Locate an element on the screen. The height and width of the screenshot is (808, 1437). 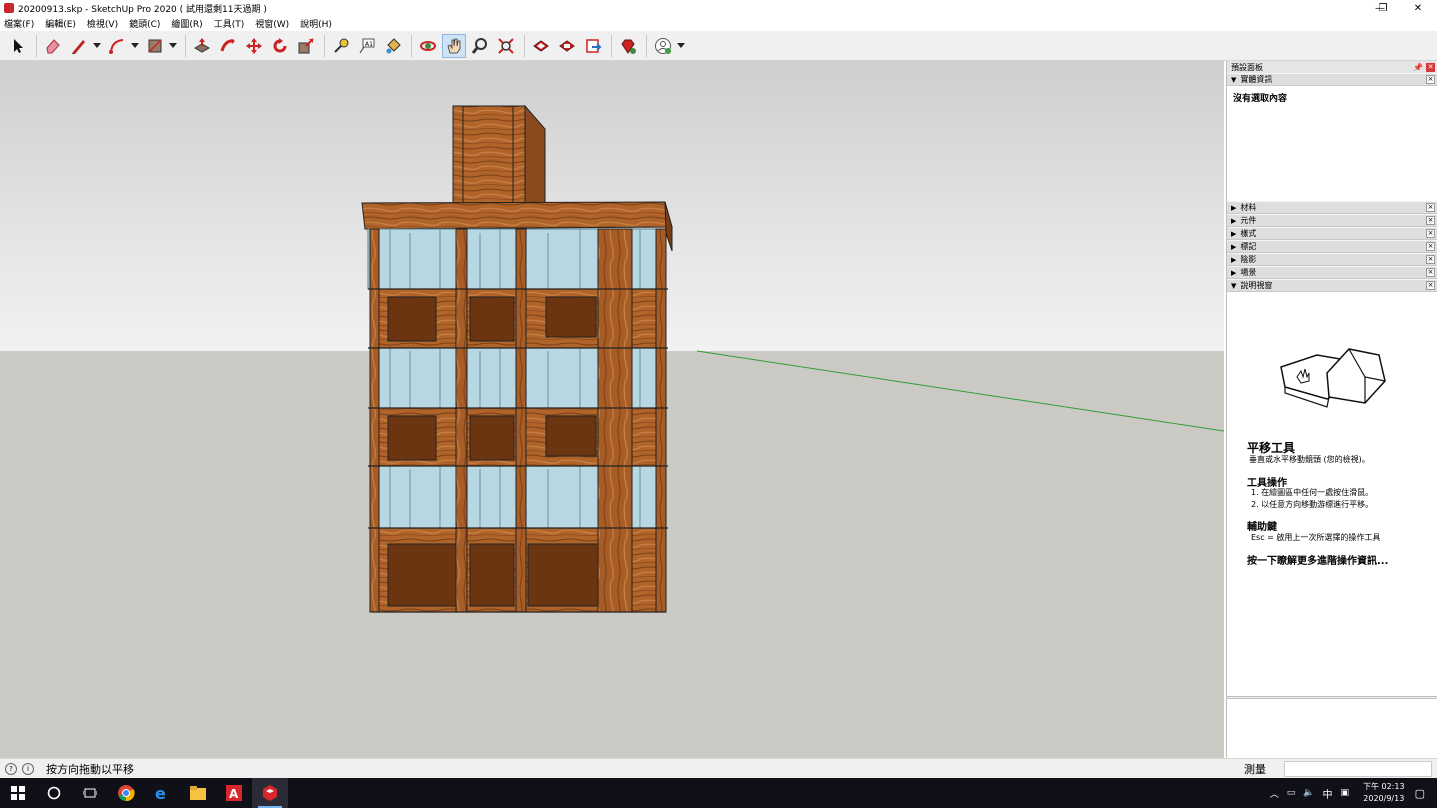
menu-draw: 繪圖(R) is located at coordinates (186, 23).